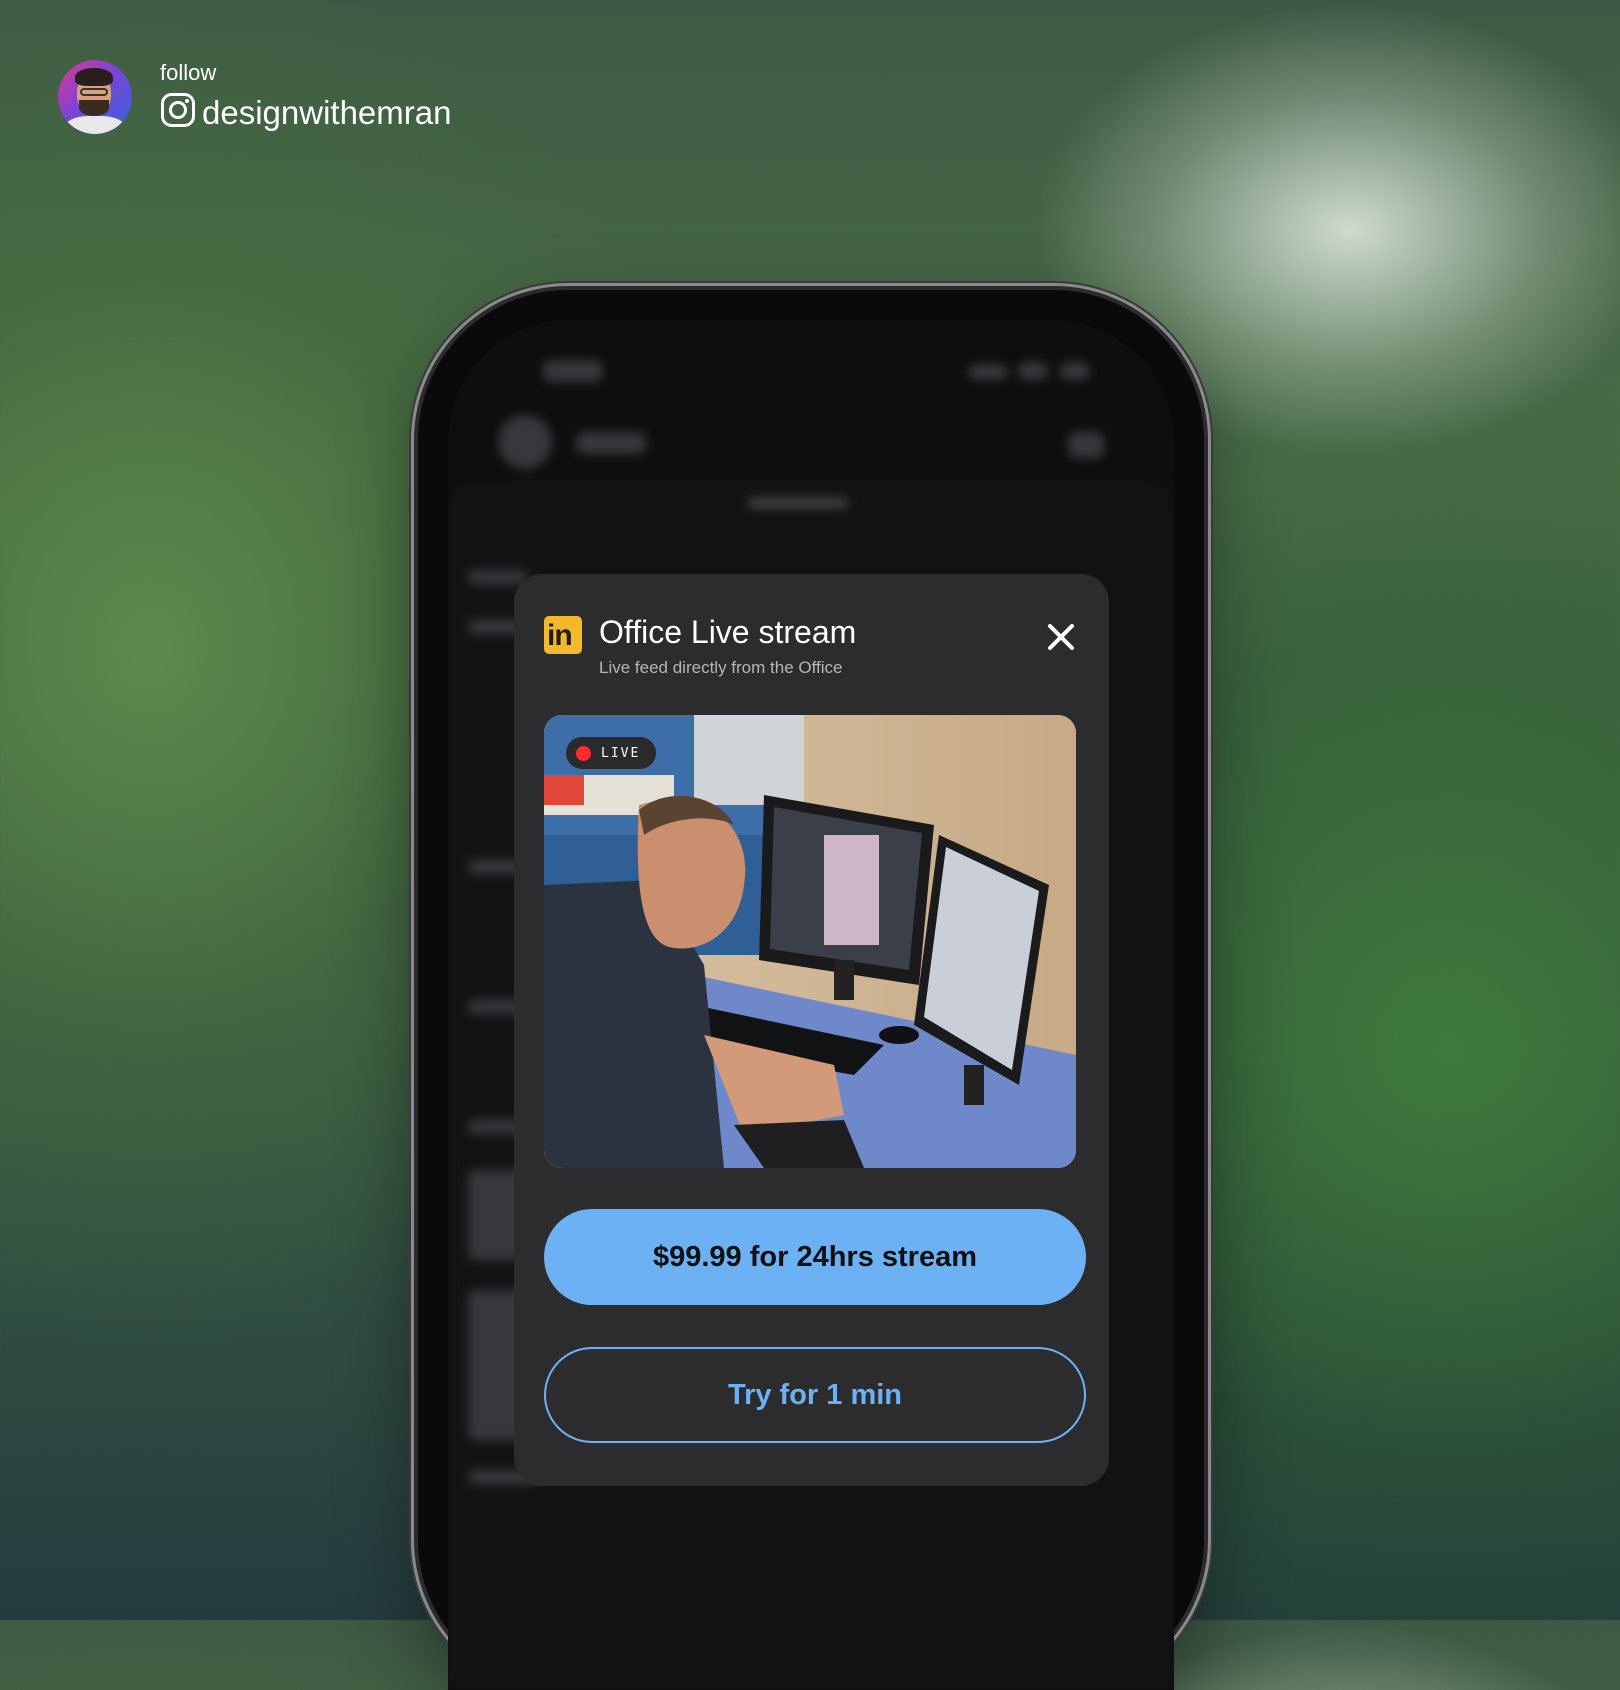 The width and height of the screenshot is (1620, 1690). I want to click on close-icon, so click(1061, 637).